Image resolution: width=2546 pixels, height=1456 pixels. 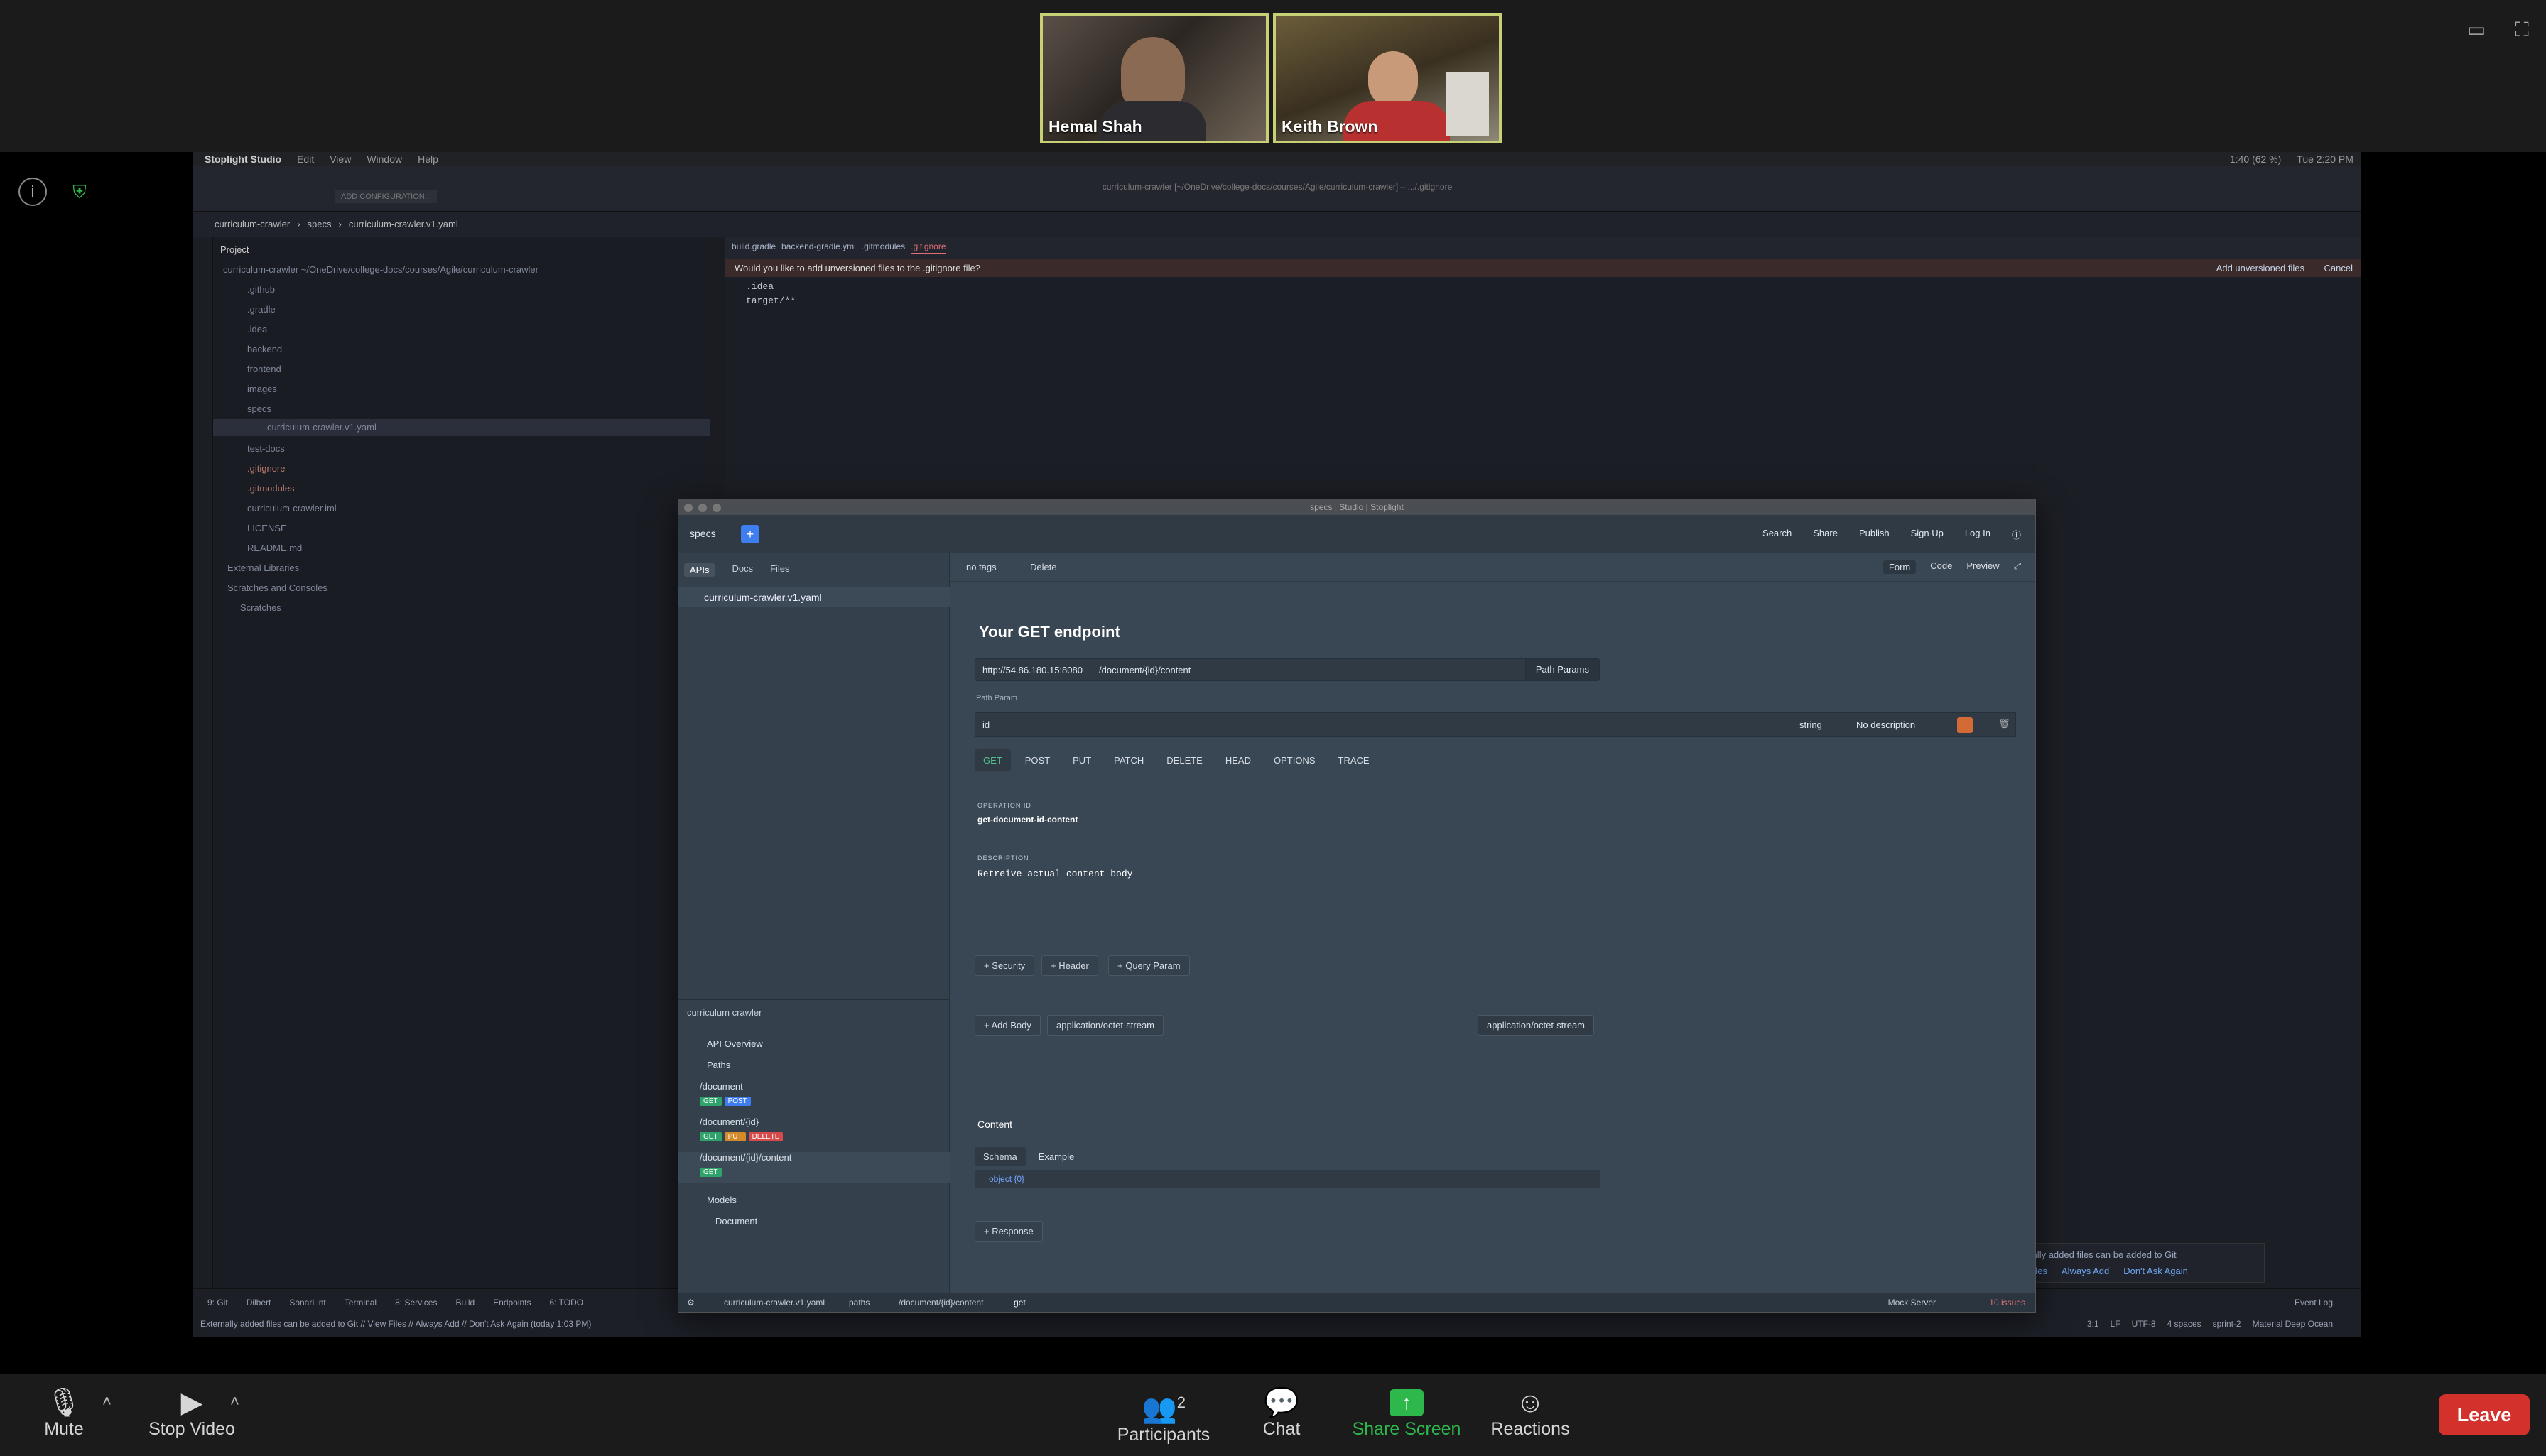 I want to click on tool-todo: 6: TODO, so click(x=567, y=1303).